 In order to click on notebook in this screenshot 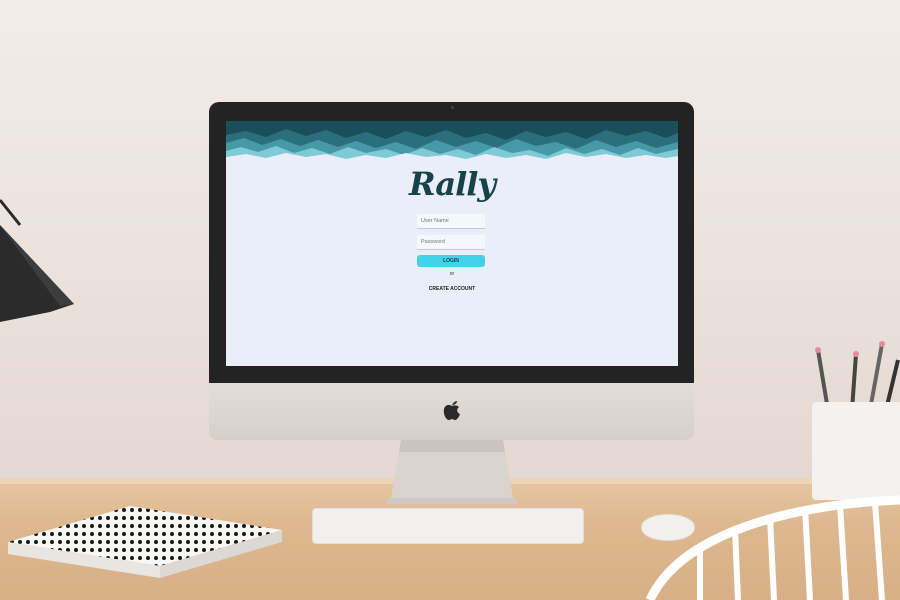, I will do `click(145, 542)`.